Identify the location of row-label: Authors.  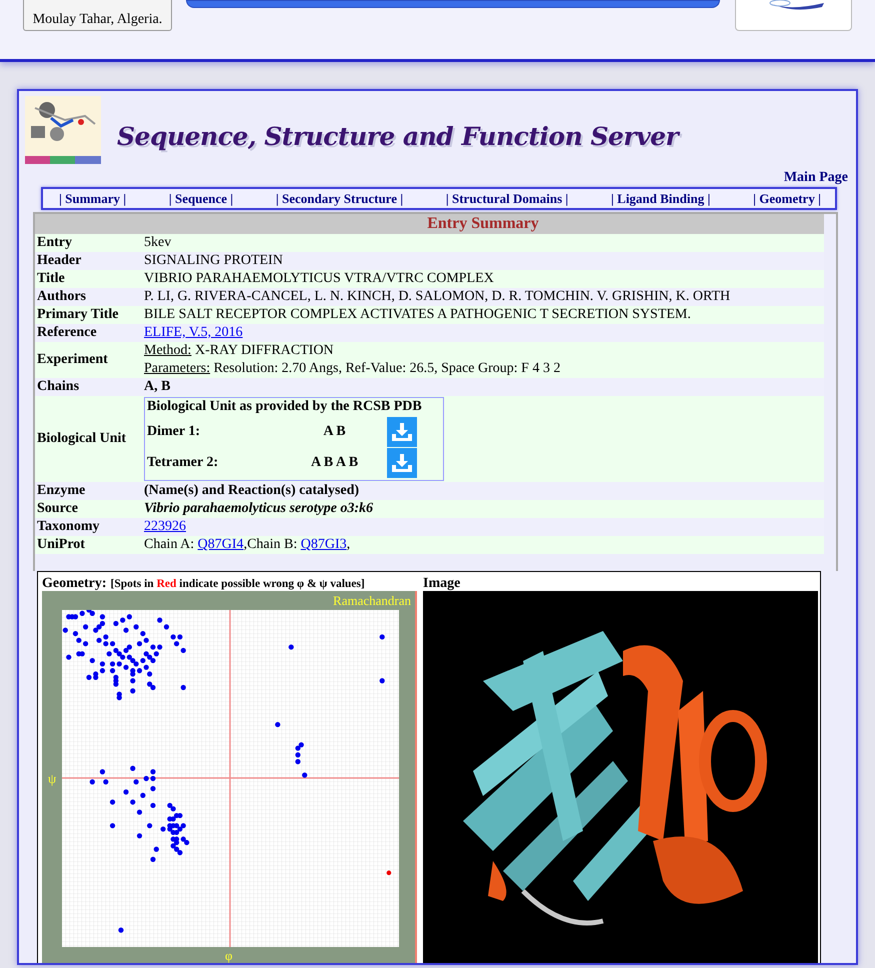
(62, 297).